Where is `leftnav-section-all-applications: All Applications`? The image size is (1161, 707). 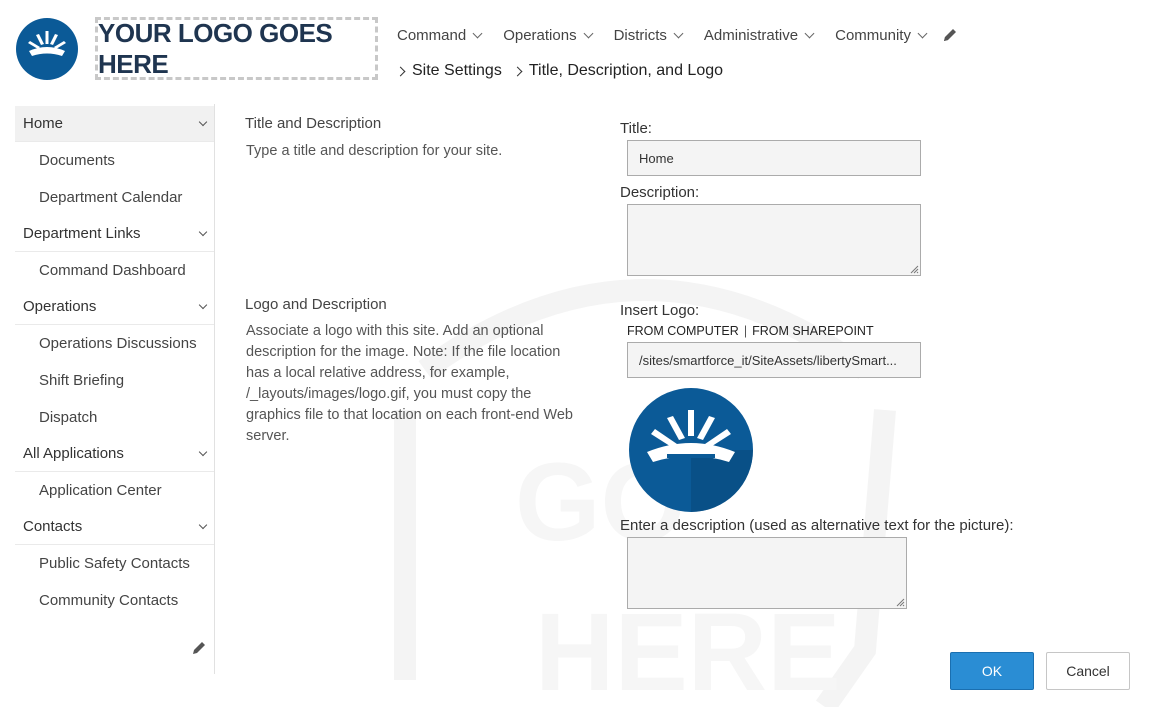
leftnav-section-all-applications: All Applications is located at coordinates (114, 454).